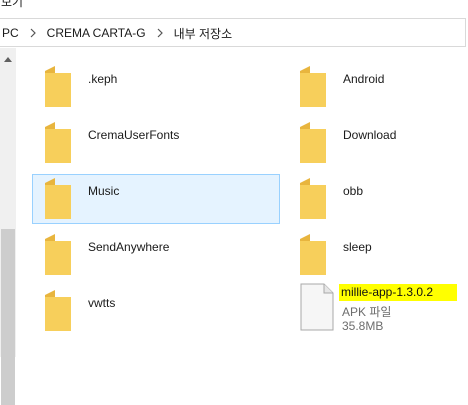 The height and width of the screenshot is (405, 468). What do you see at coordinates (156, 204) in the screenshot?
I see `folder-item-music: Music` at bounding box center [156, 204].